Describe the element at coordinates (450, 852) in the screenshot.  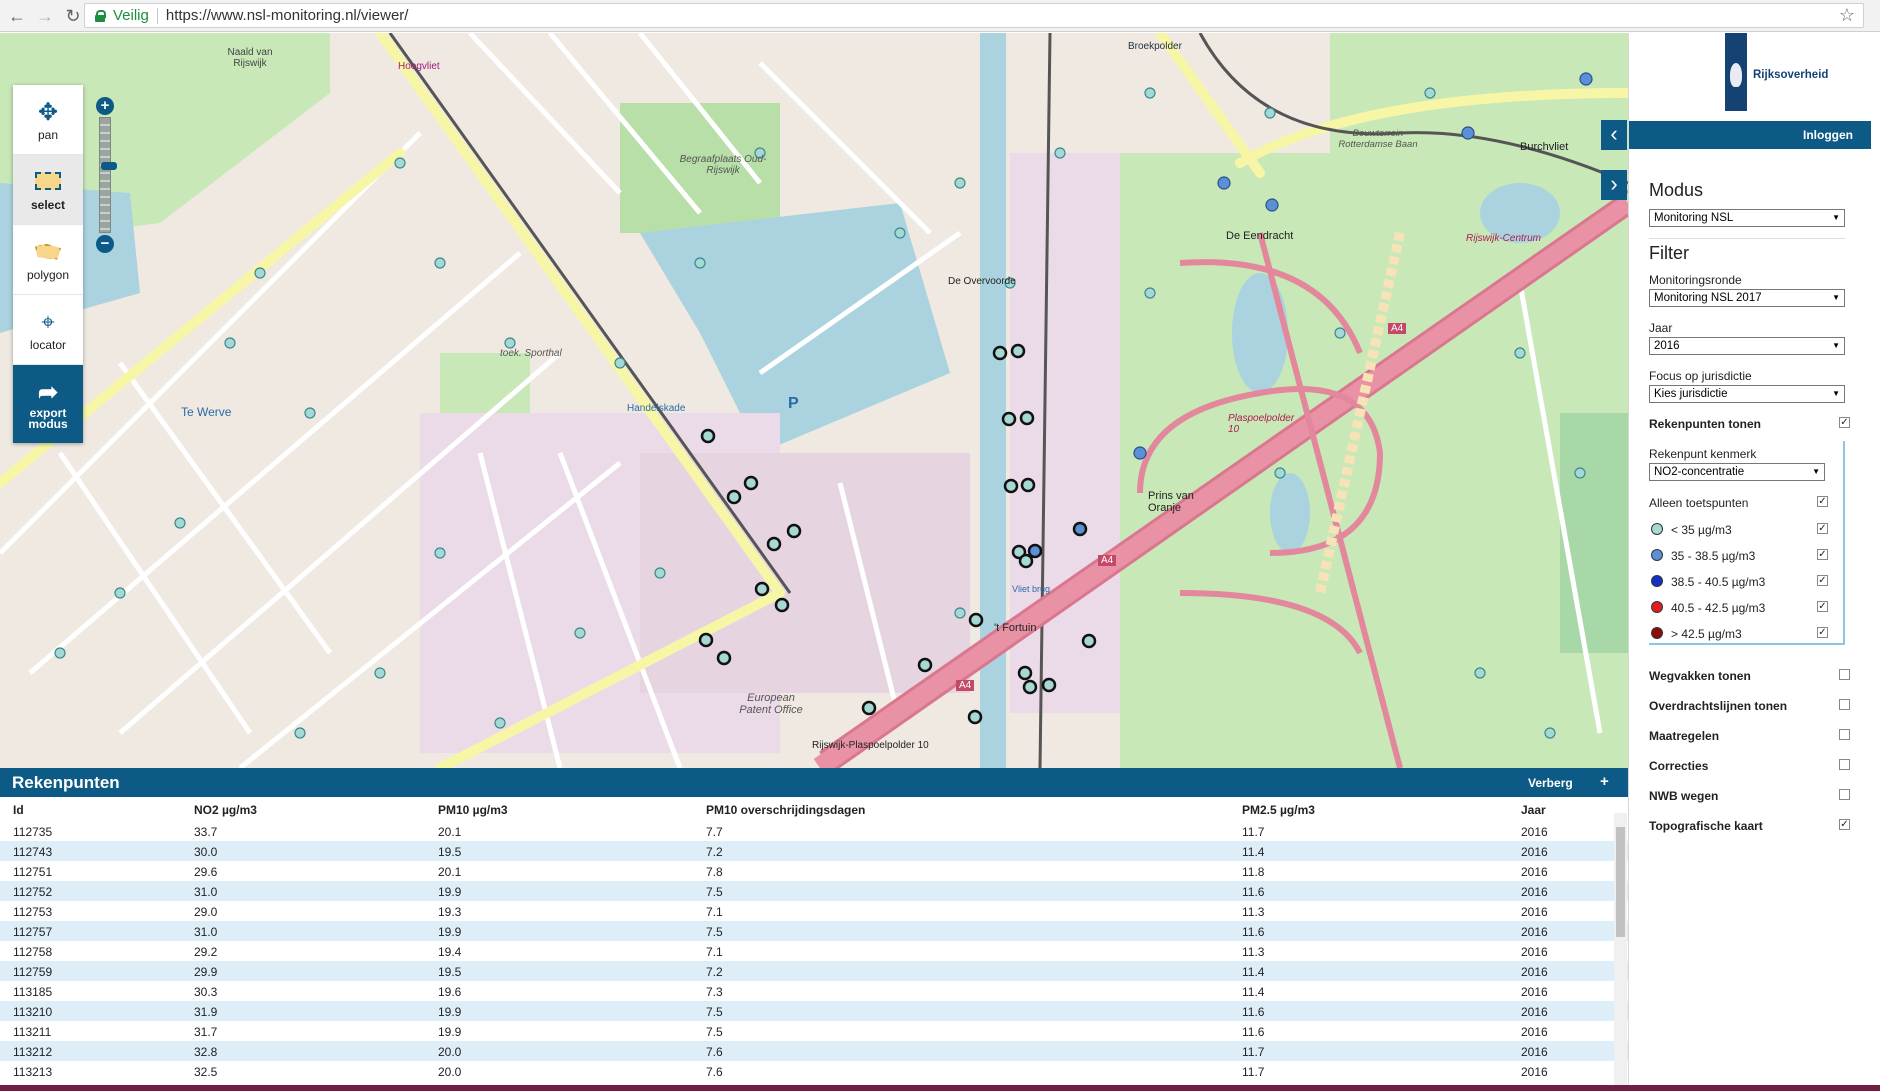
I see `table-cell: 19.5` at that location.